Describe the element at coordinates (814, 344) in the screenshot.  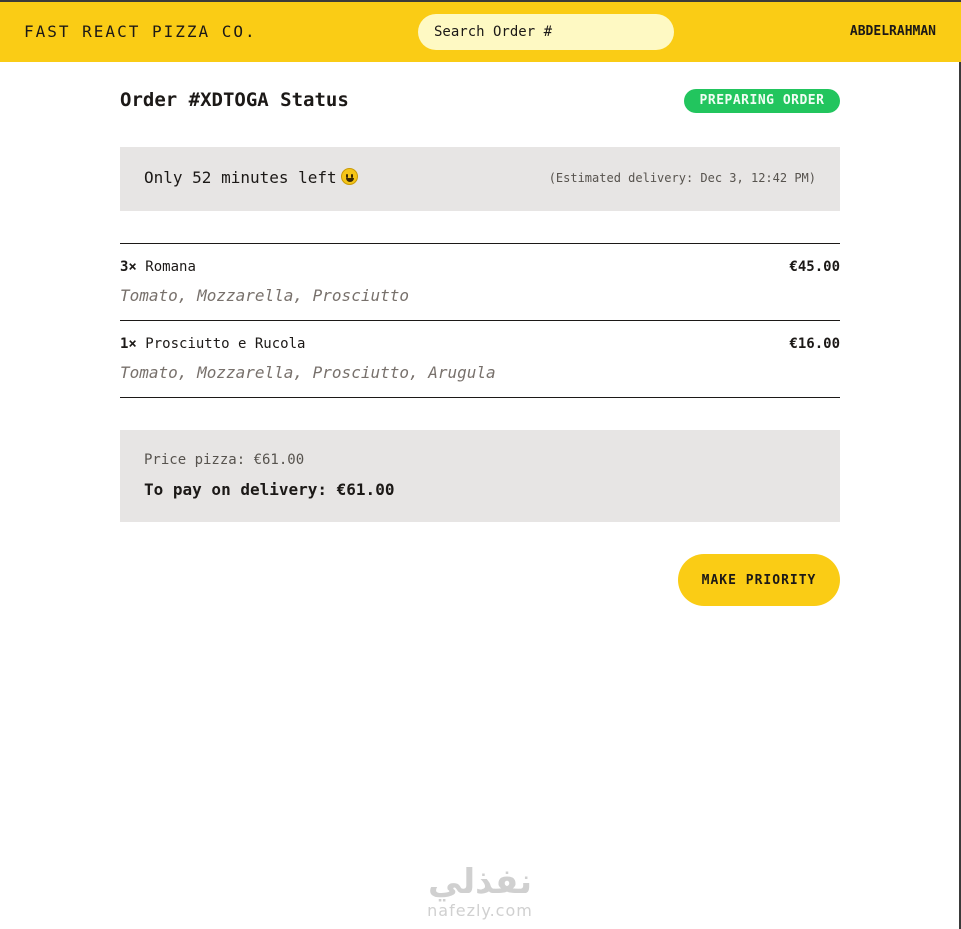
I see `order-item-price: €16.00` at that location.